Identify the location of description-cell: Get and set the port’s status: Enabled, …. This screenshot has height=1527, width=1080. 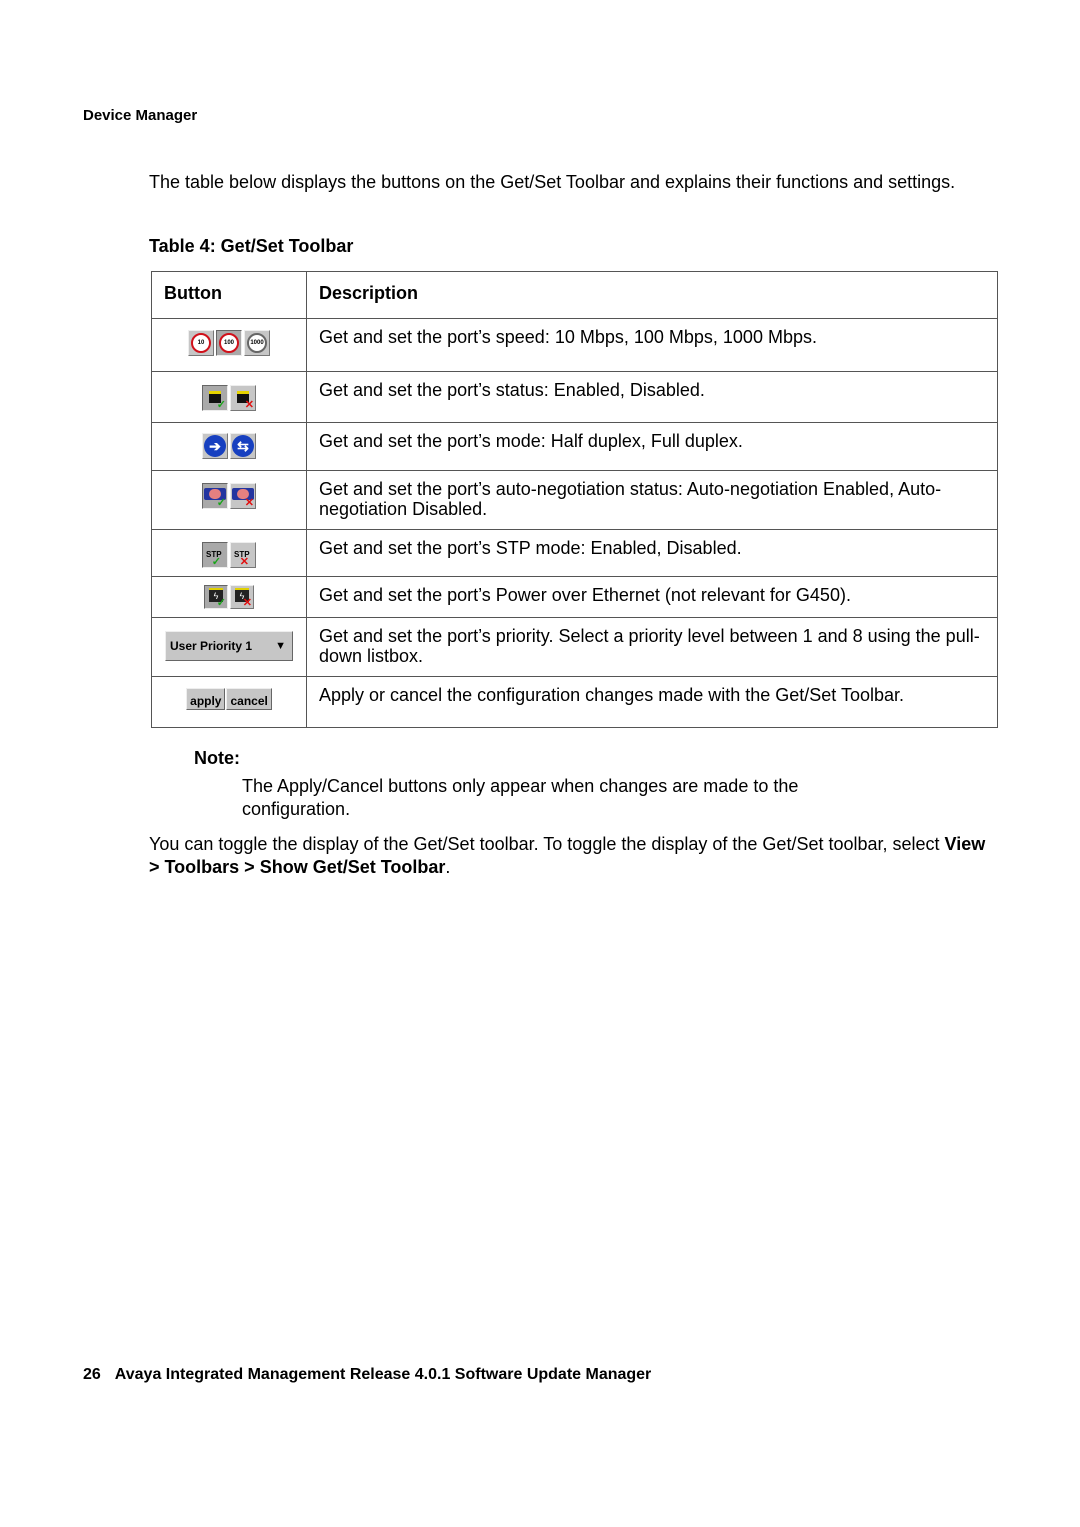
(652, 397).